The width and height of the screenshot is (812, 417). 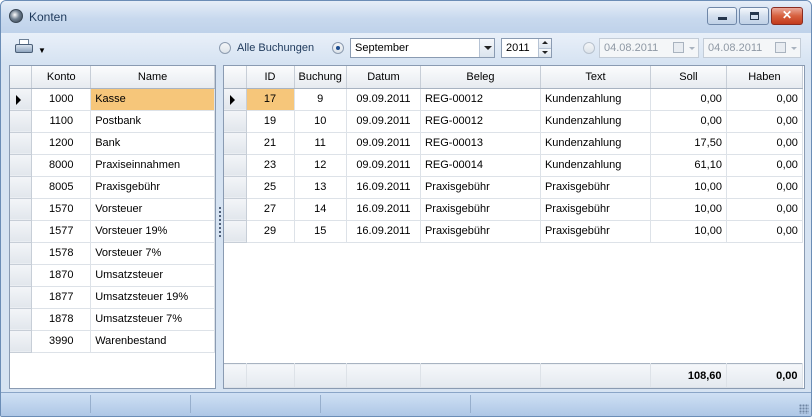 I want to click on stepper-down-icon, so click(x=544, y=52).